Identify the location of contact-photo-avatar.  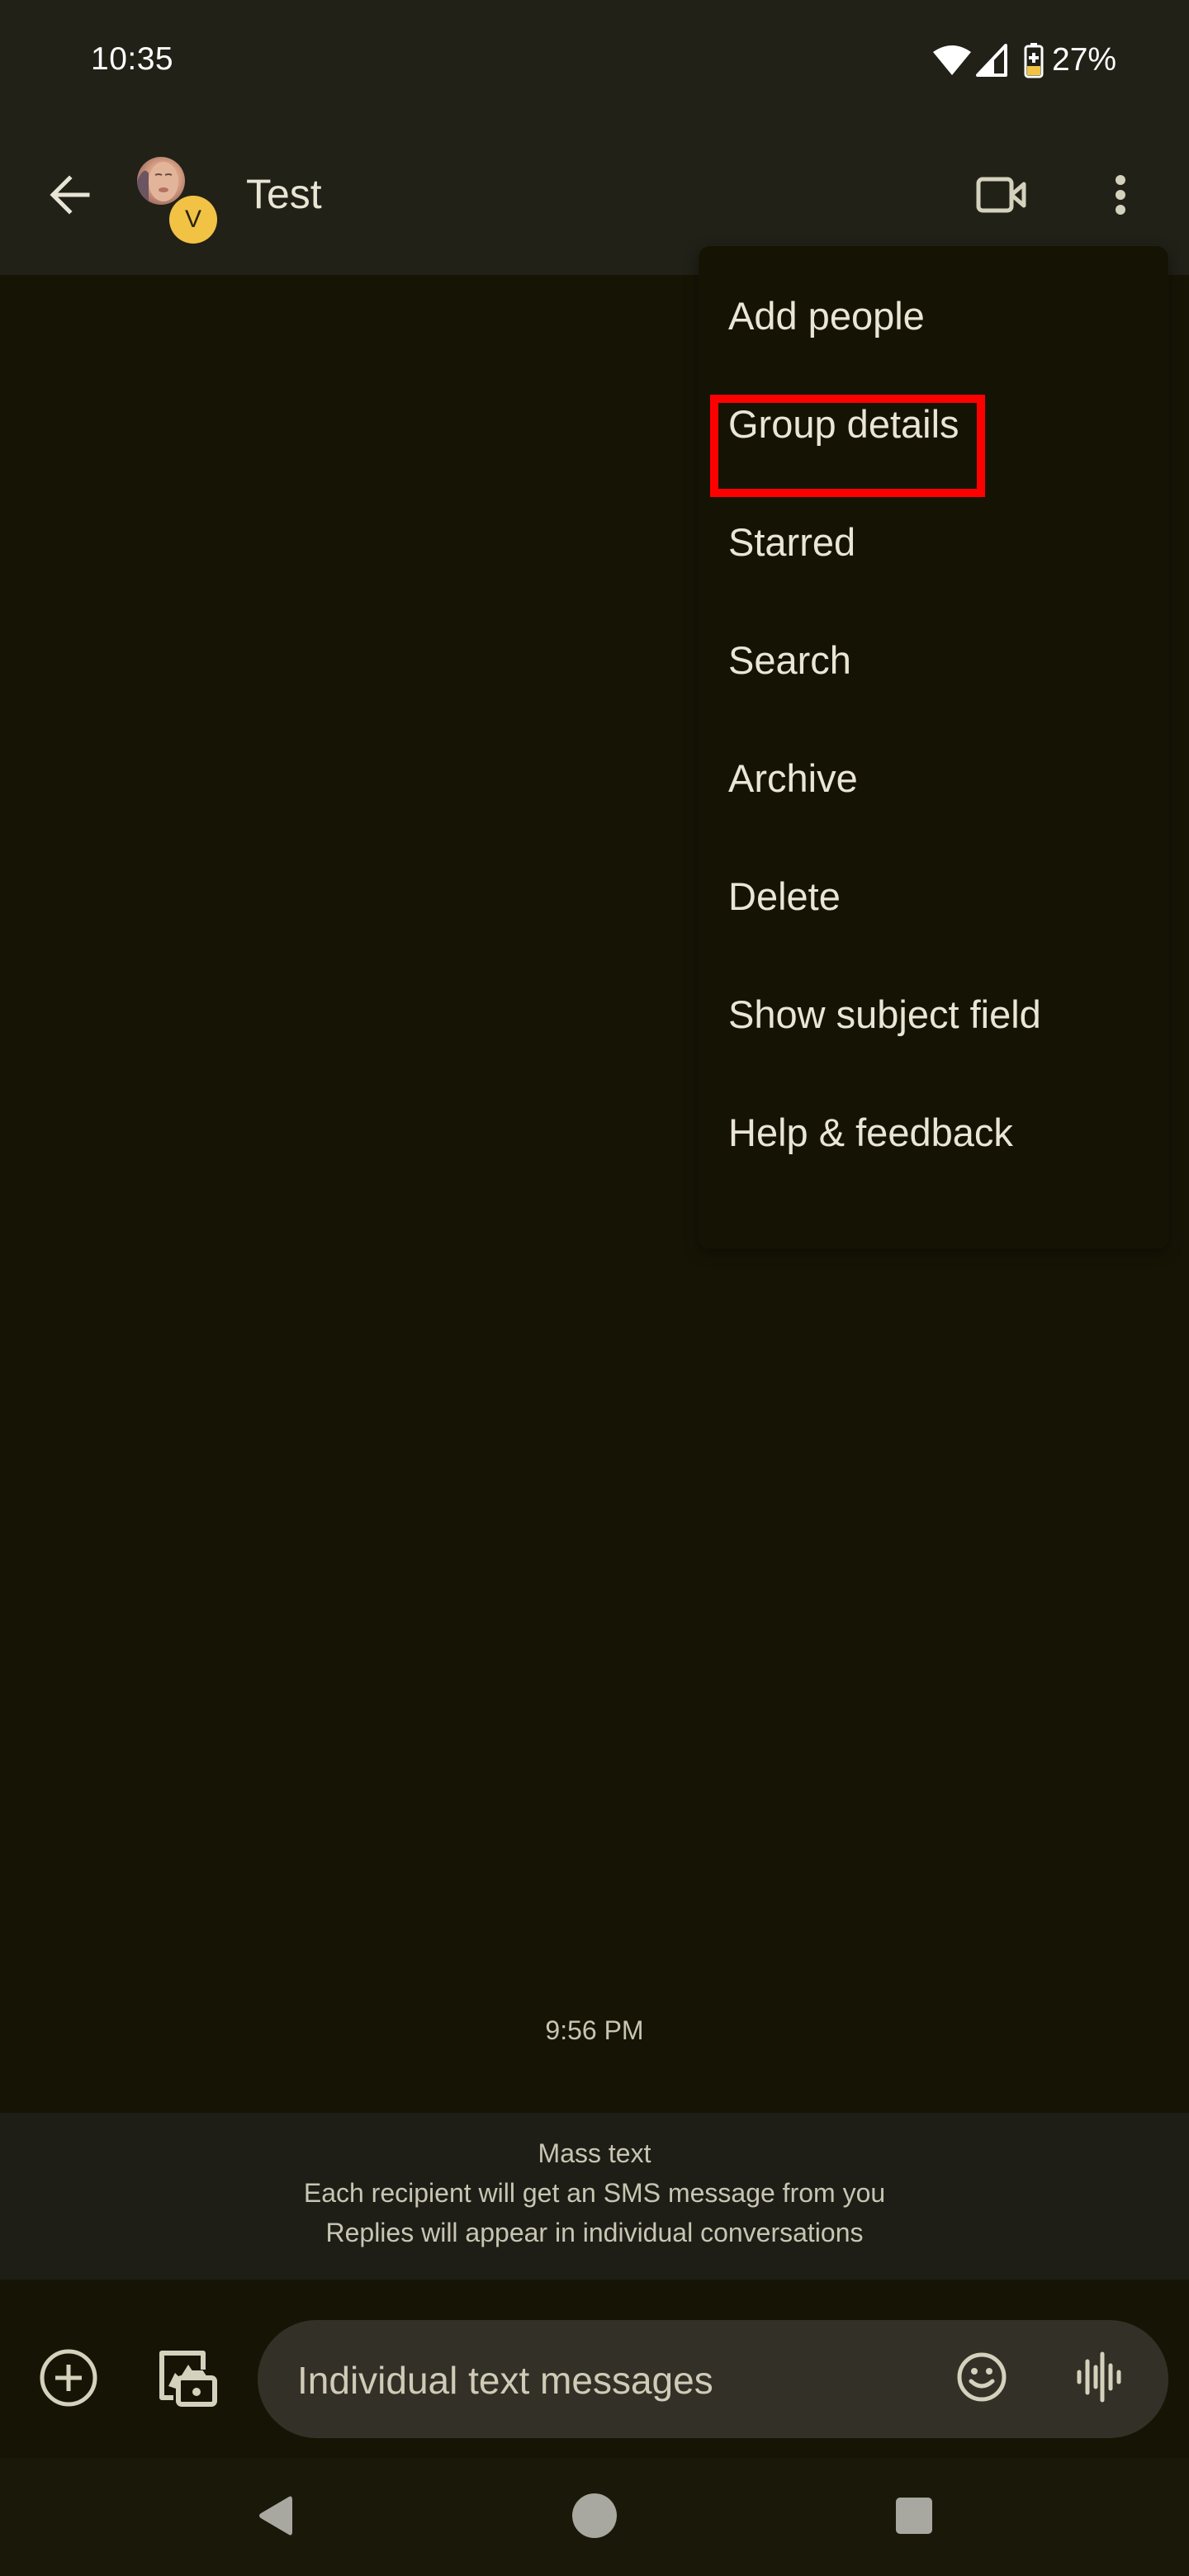
(161, 181).